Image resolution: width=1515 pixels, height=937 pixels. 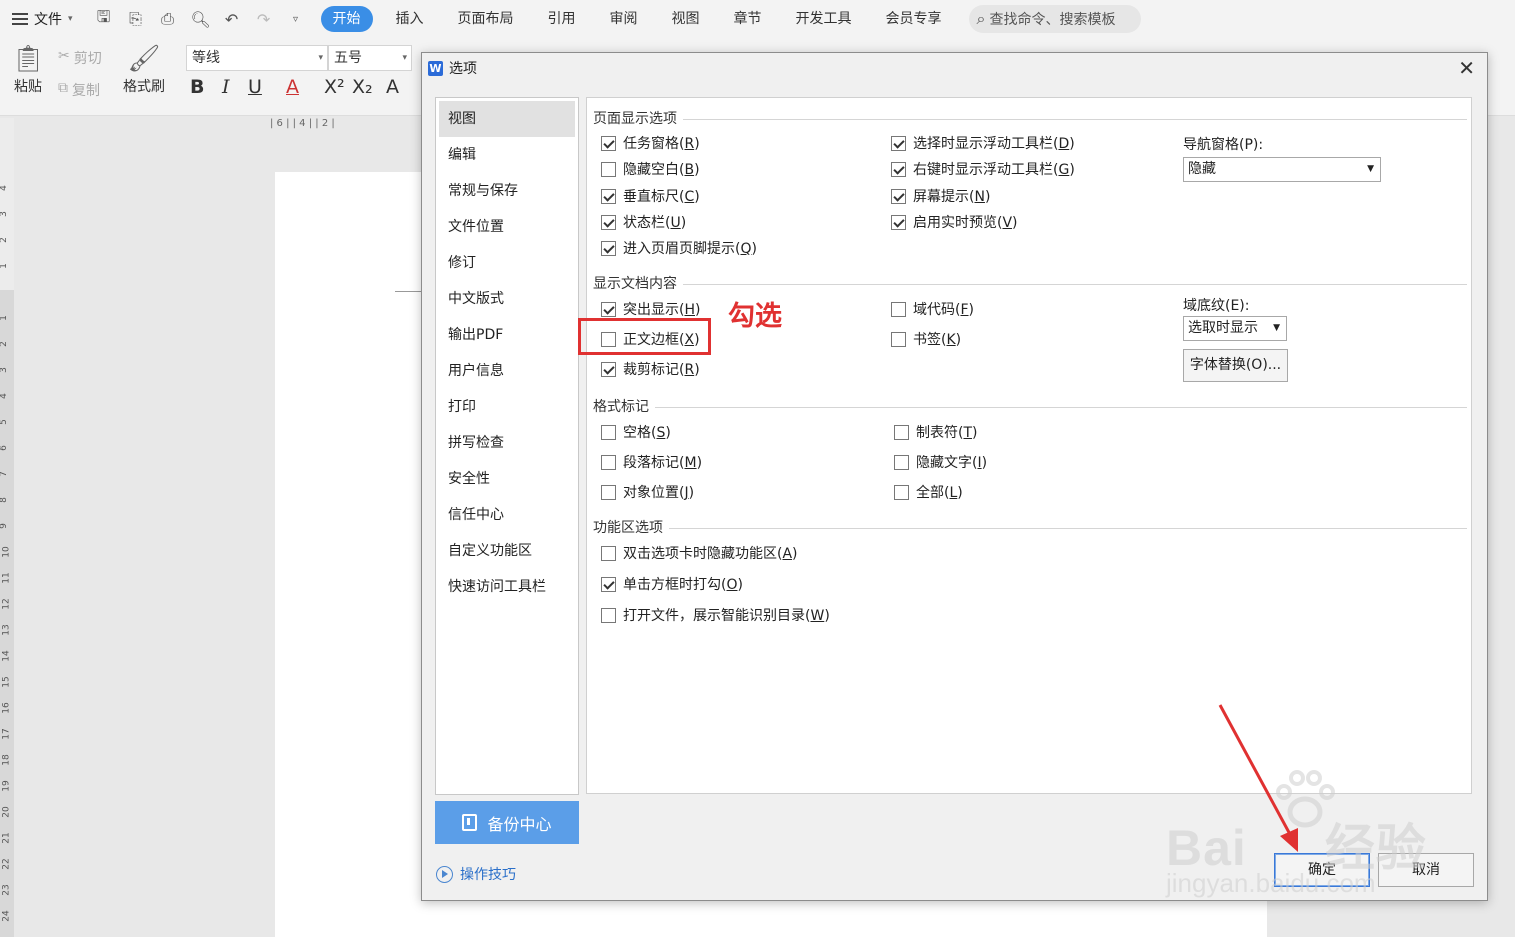 What do you see at coordinates (28, 69) in the screenshot?
I see `paste-button: 📋︎ 粘贴` at bounding box center [28, 69].